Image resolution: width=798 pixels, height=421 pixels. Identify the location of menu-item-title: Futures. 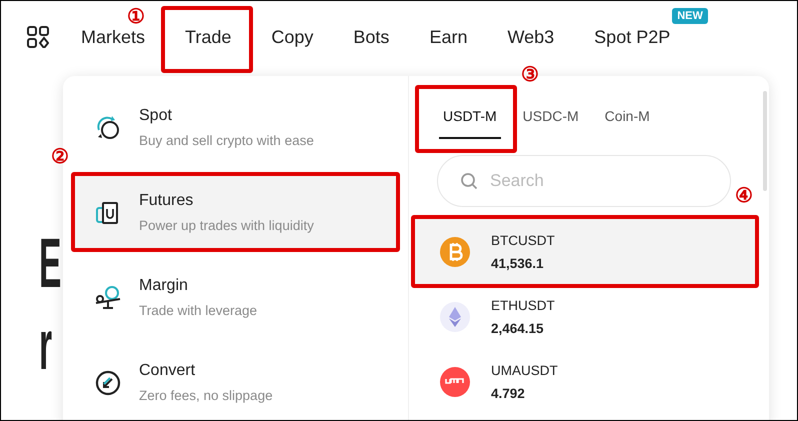
(166, 201).